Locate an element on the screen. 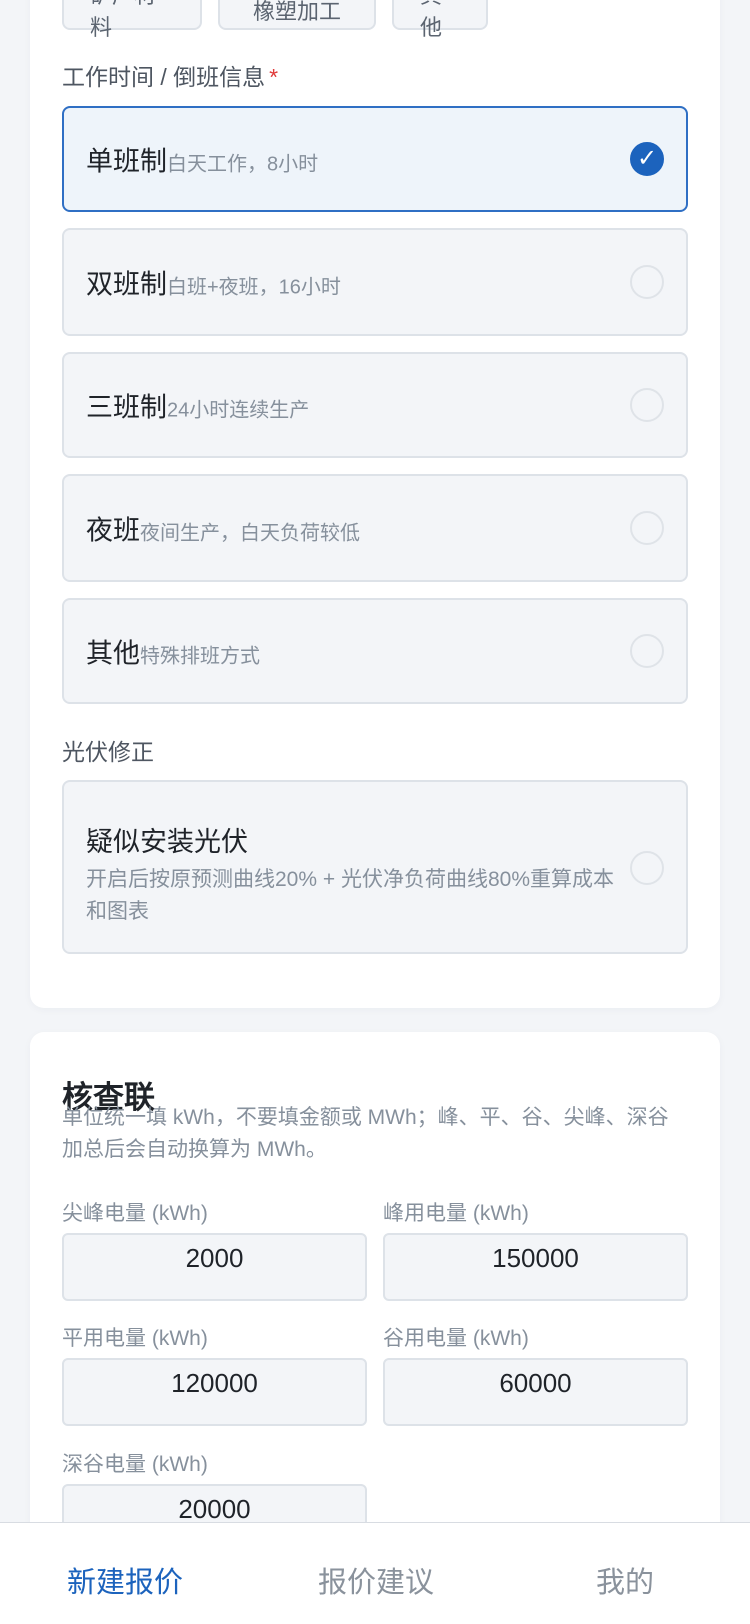 The height and width of the screenshot is (1624, 750). nav-mine: 我的 is located at coordinates (625, 1580).